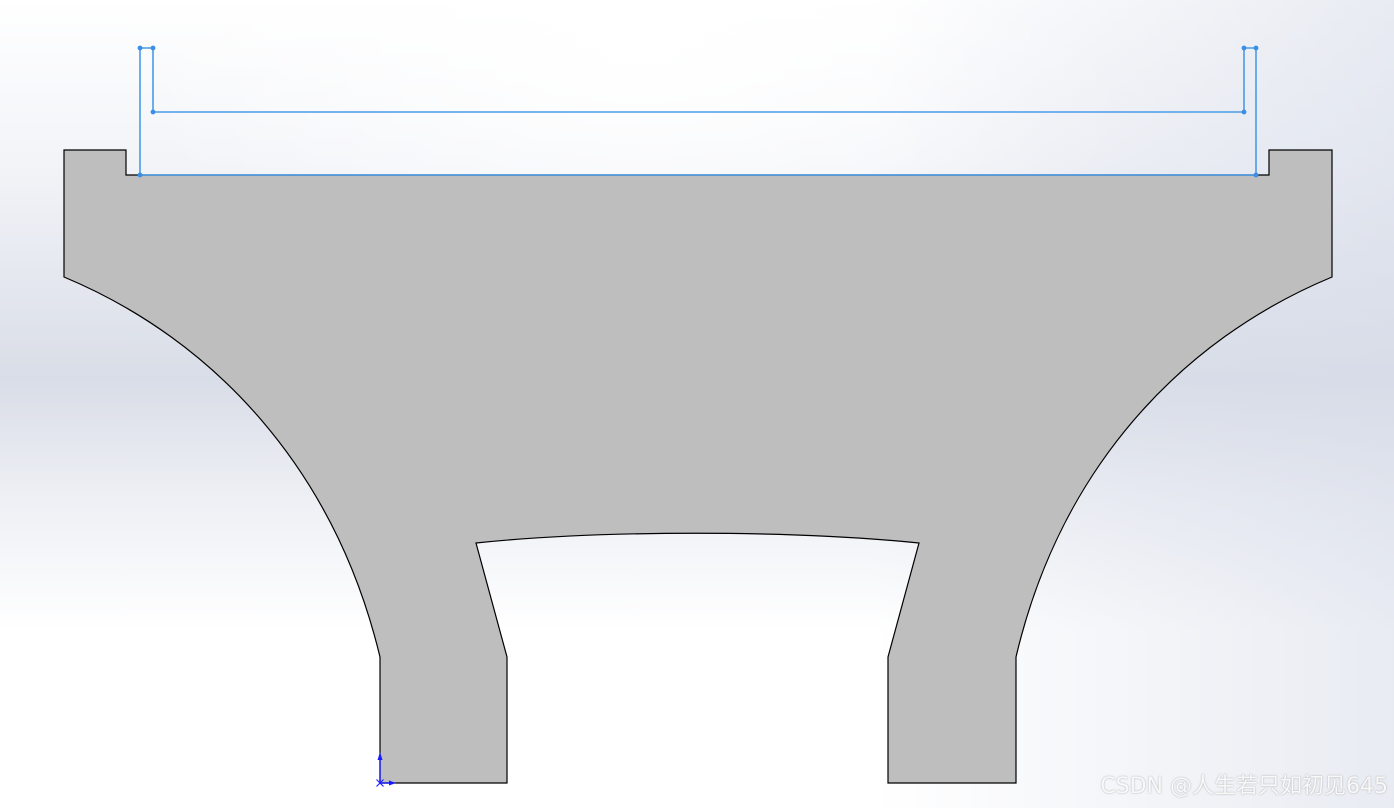  Describe the element at coordinates (1244, 786) in the screenshot. I see `watermark-text: CSDN @人生若只如初见645` at that location.